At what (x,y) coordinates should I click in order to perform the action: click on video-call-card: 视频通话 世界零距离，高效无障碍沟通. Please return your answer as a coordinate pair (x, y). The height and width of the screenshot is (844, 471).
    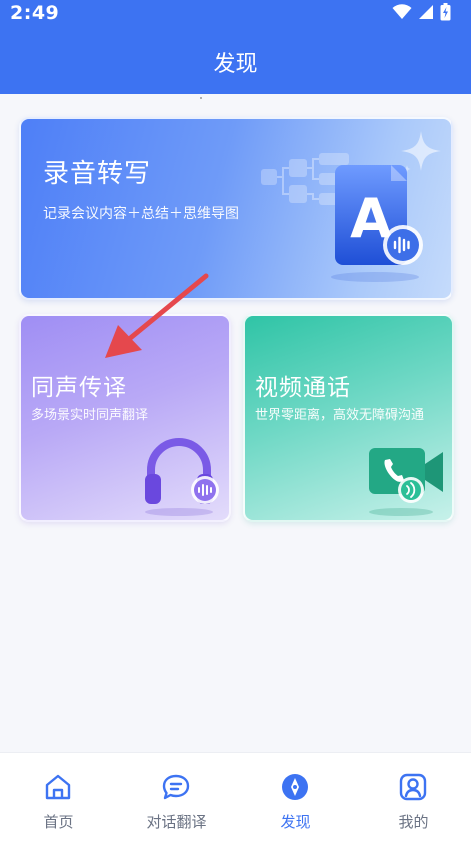
    Looking at the image, I should click on (348, 418).